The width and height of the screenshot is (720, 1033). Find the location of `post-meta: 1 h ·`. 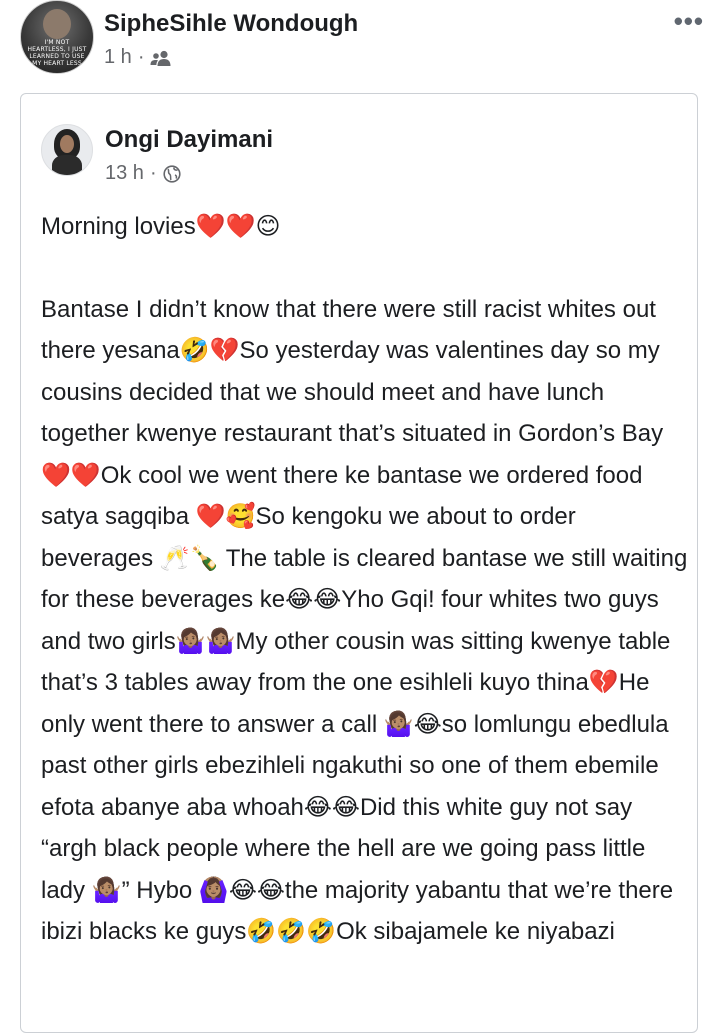

post-meta: 1 h · is located at coordinates (138, 57).